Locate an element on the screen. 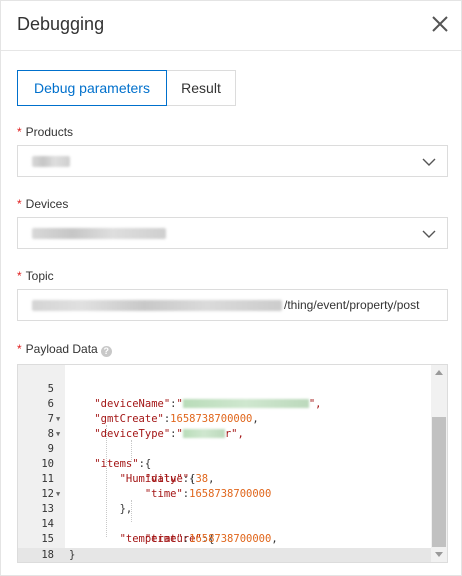  redacted-device-value is located at coordinates (99, 233).